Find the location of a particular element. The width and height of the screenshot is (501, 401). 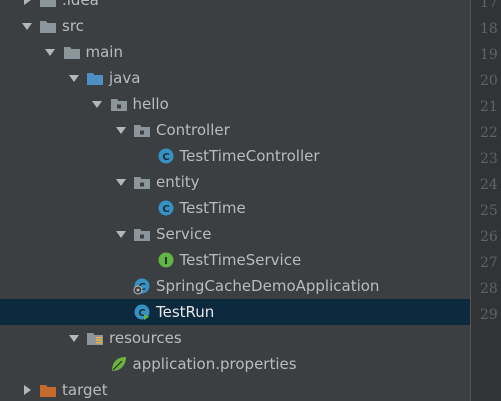

tree-item-label: .idea is located at coordinates (80, 4).